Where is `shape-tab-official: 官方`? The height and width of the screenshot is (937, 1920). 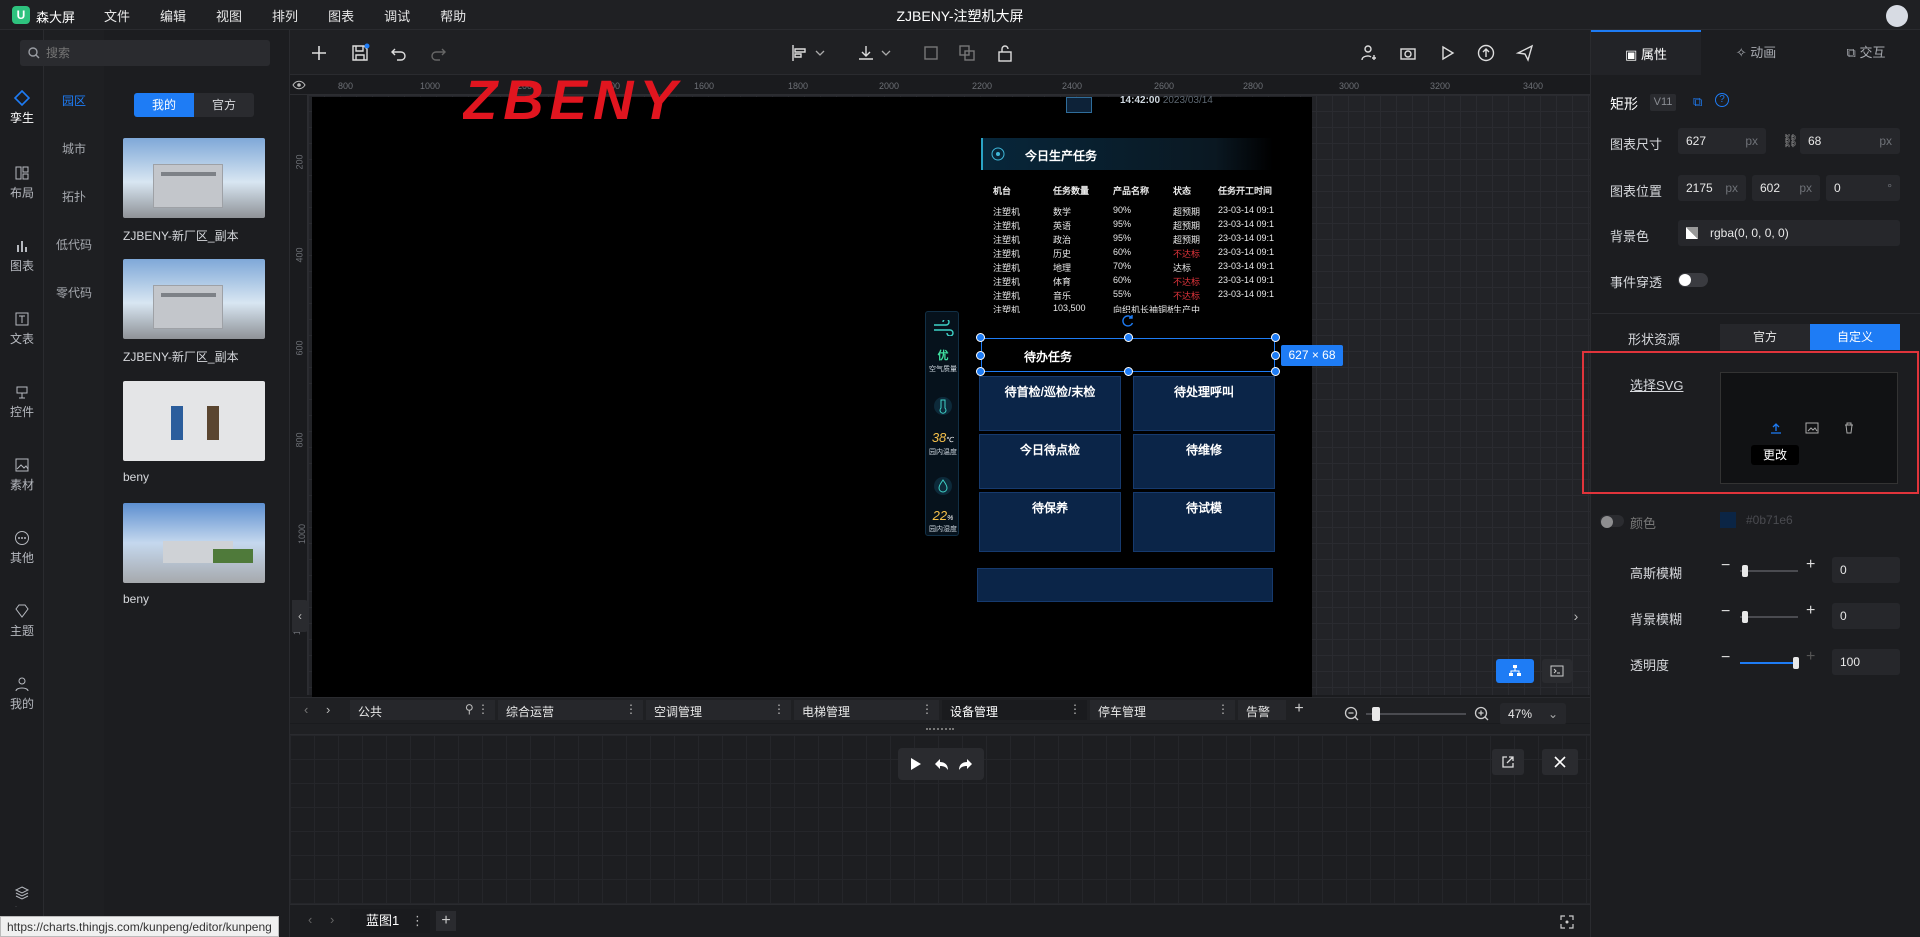
shape-tab-official: 官方 is located at coordinates (1765, 337).